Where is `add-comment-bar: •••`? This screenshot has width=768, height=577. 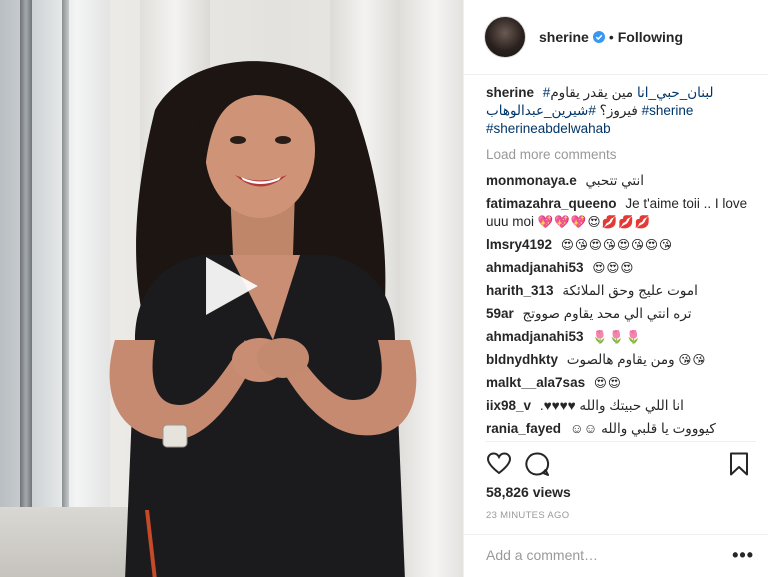 add-comment-bar: ••• is located at coordinates (616, 555).